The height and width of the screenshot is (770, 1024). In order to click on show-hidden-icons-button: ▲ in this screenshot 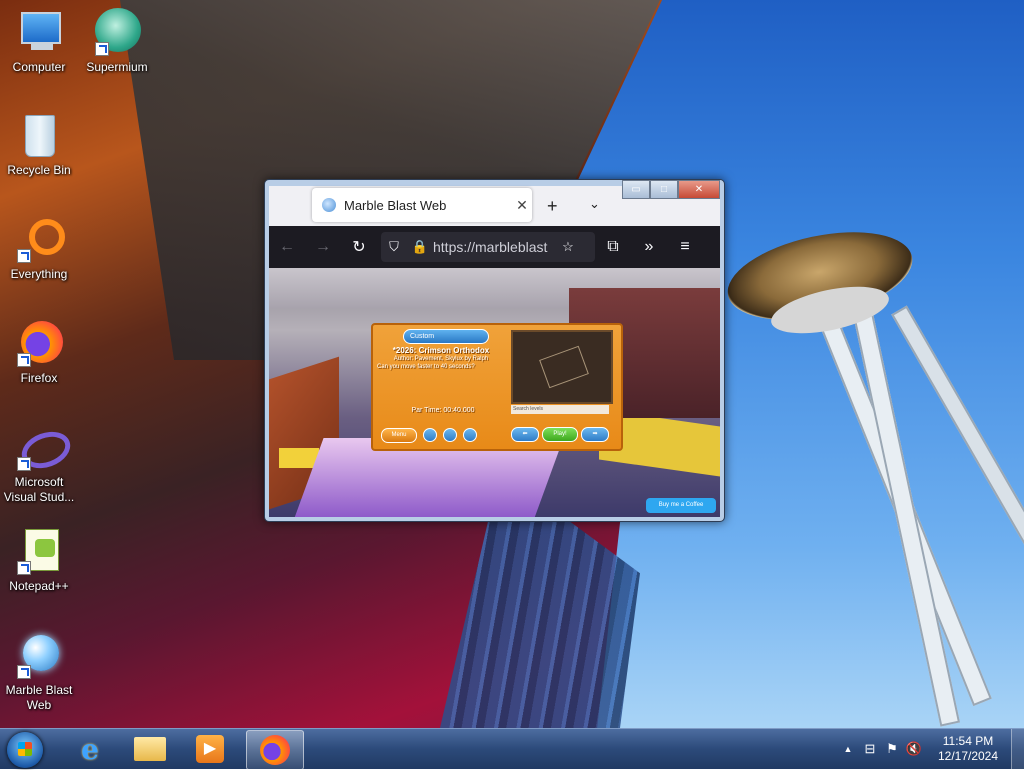, I will do `click(848, 749)`.